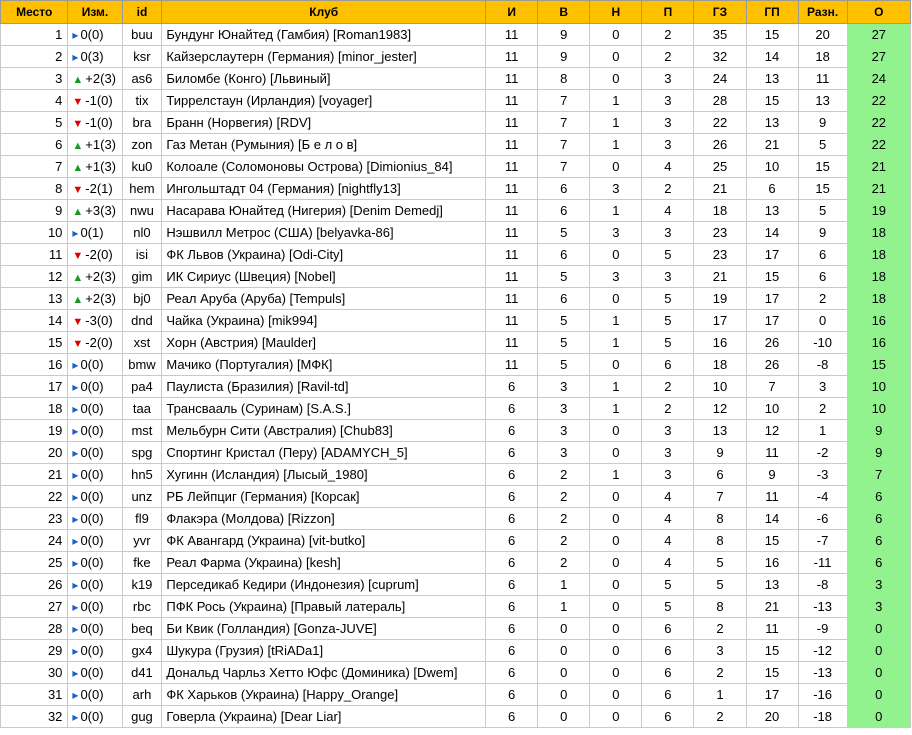 The width and height of the screenshot is (912, 735). Describe the element at coordinates (95, 210) in the screenshot. I see `change-cell: ▲ +3(3)` at that location.